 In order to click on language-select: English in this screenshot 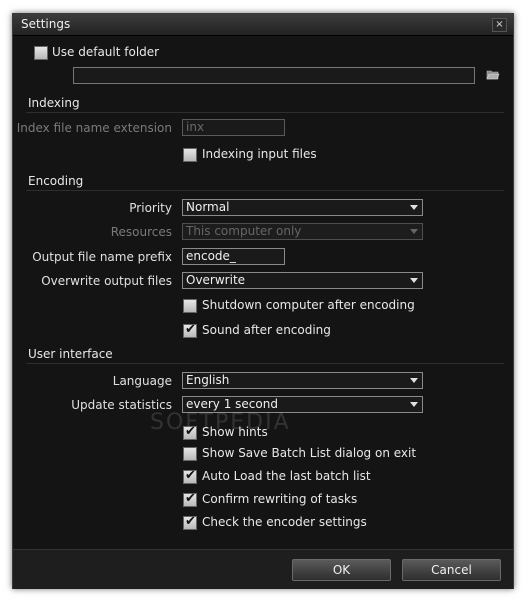, I will do `click(302, 380)`.